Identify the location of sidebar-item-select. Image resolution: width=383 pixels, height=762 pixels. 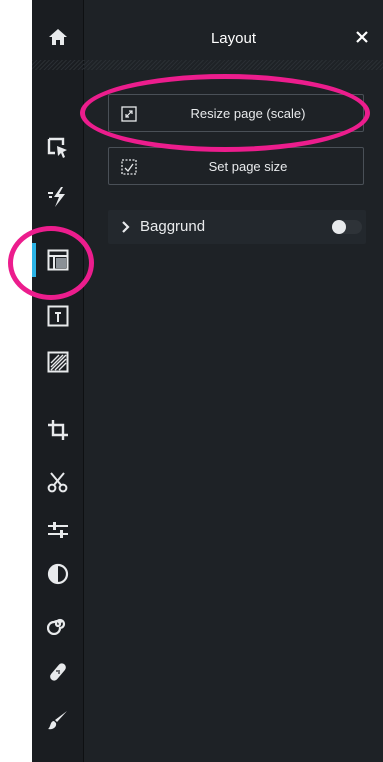
(58, 148).